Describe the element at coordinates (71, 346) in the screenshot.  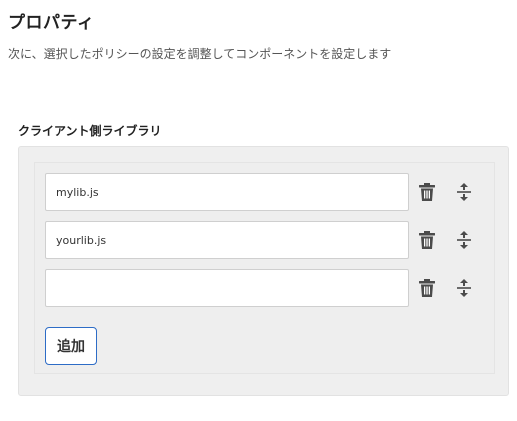
I see `add-button: 追加` at that location.